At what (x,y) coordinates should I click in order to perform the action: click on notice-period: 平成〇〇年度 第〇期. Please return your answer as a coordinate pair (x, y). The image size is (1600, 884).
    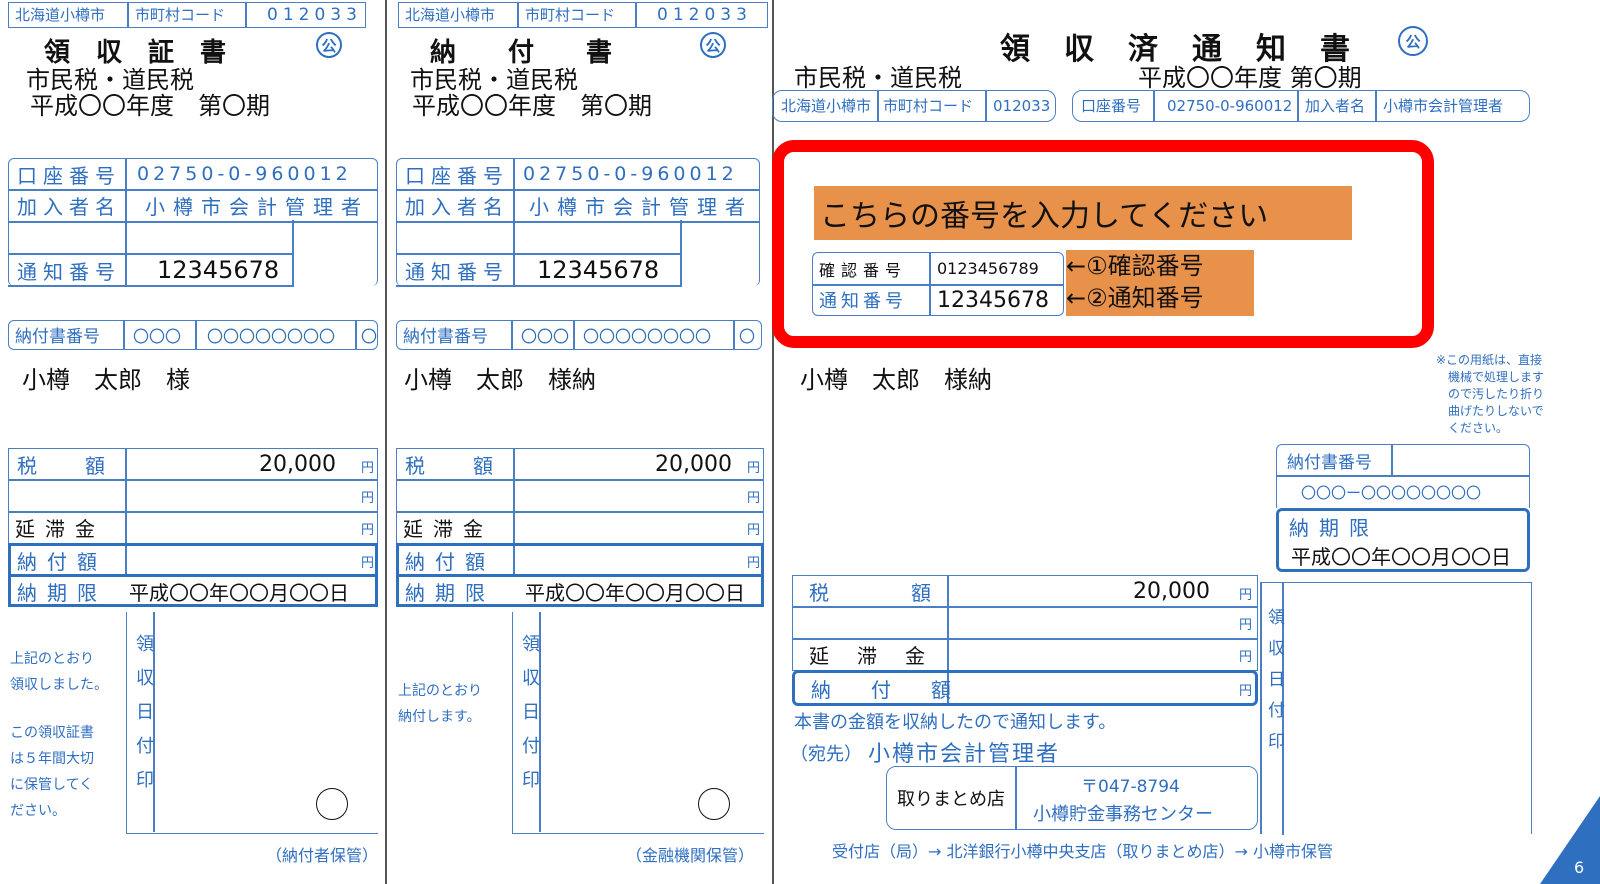
    Looking at the image, I should click on (1250, 78).